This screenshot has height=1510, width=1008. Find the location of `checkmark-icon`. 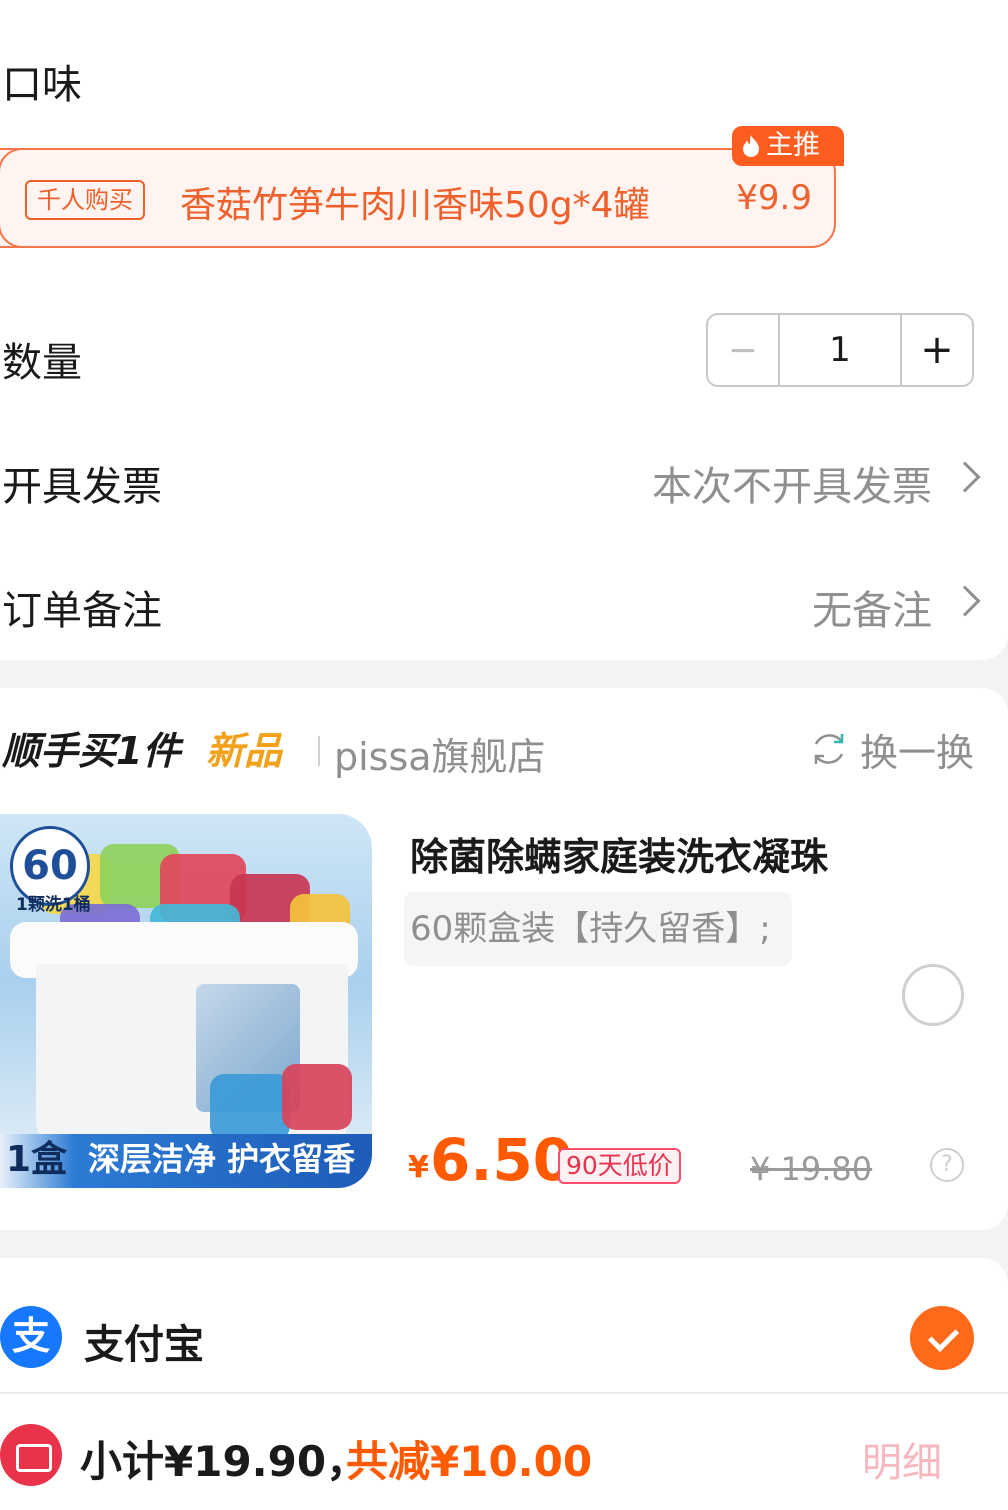

checkmark-icon is located at coordinates (942, 1338).